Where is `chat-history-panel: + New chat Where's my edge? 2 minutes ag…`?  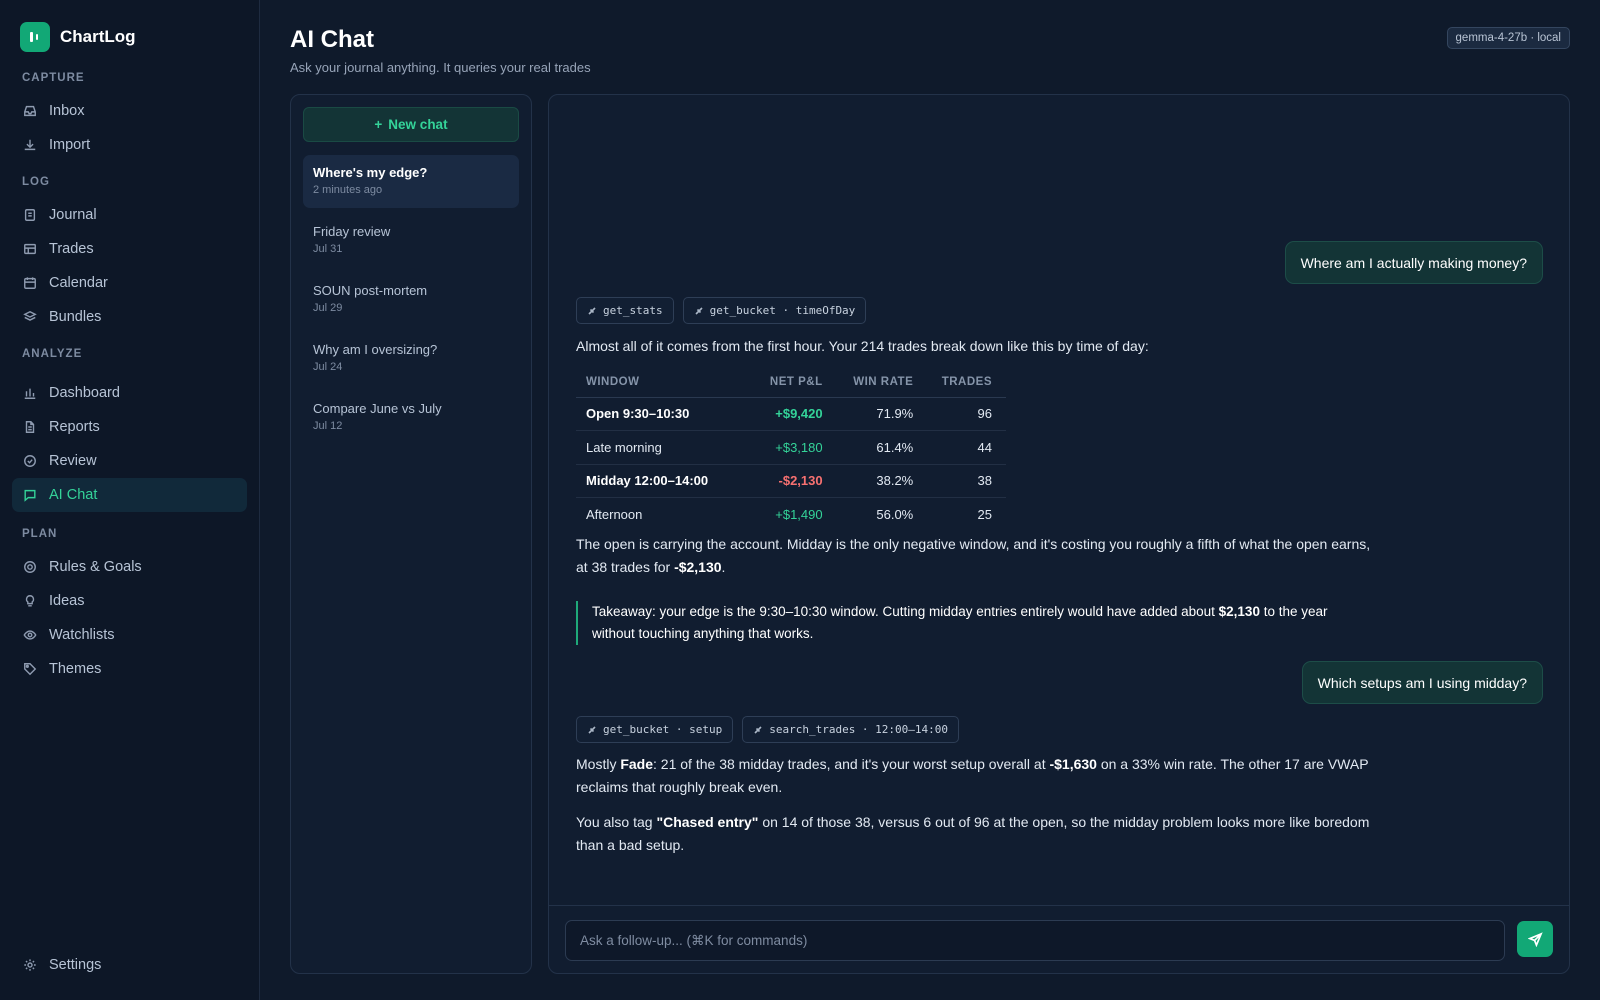 chat-history-panel: + New chat Where's my edge? 2 minutes ag… is located at coordinates (411, 534).